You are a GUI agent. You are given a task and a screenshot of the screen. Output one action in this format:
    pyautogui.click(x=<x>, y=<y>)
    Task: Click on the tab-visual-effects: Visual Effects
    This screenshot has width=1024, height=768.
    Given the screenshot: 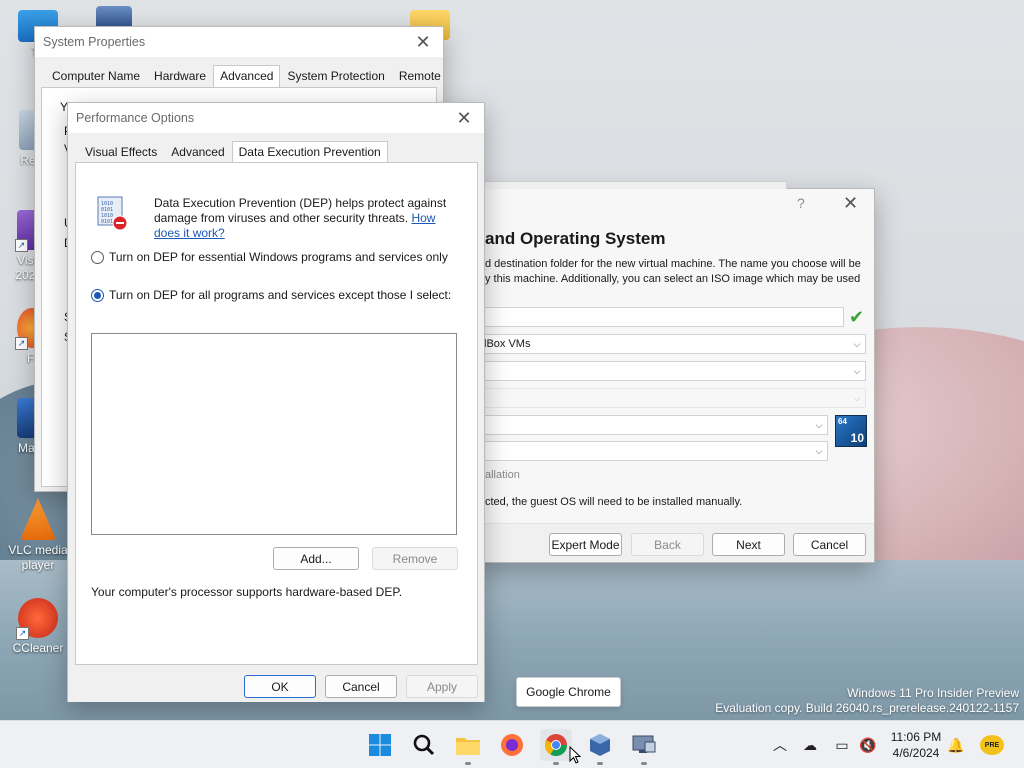 What is the action you would take?
    pyautogui.click(x=121, y=152)
    